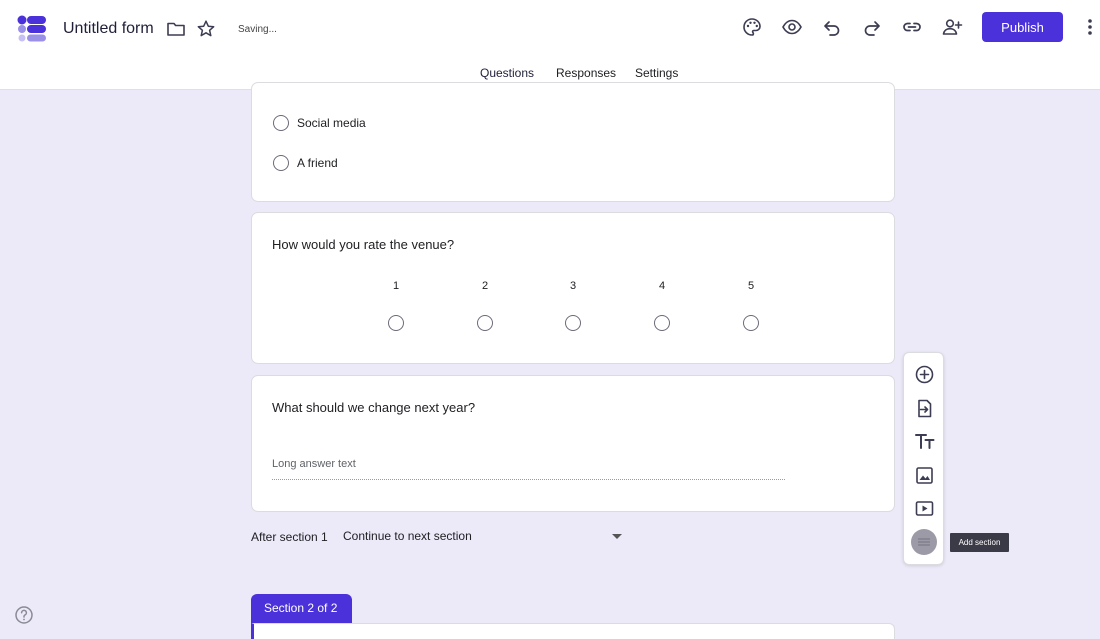 The image size is (1100, 639). Describe the element at coordinates (924, 475) in the screenshot. I see `add-image-icon` at that location.